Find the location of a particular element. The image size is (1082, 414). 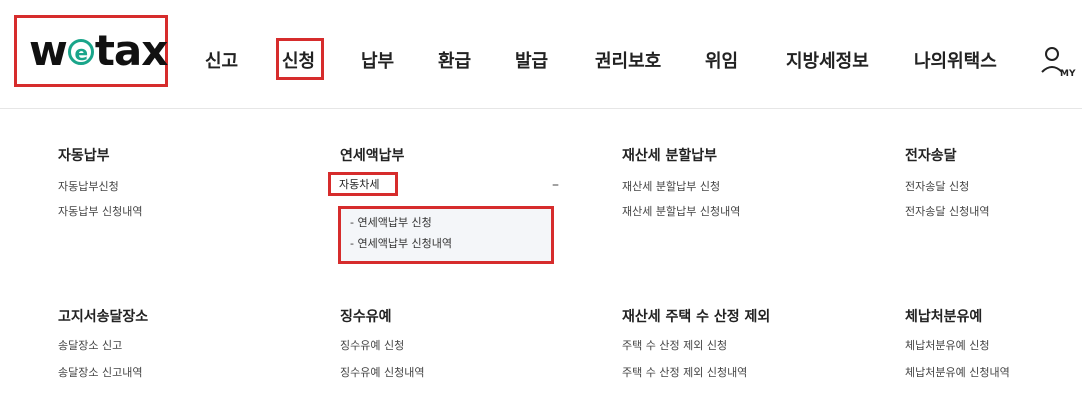

section-title-property-installment: 재산세 분할납부 is located at coordinates (670, 156).